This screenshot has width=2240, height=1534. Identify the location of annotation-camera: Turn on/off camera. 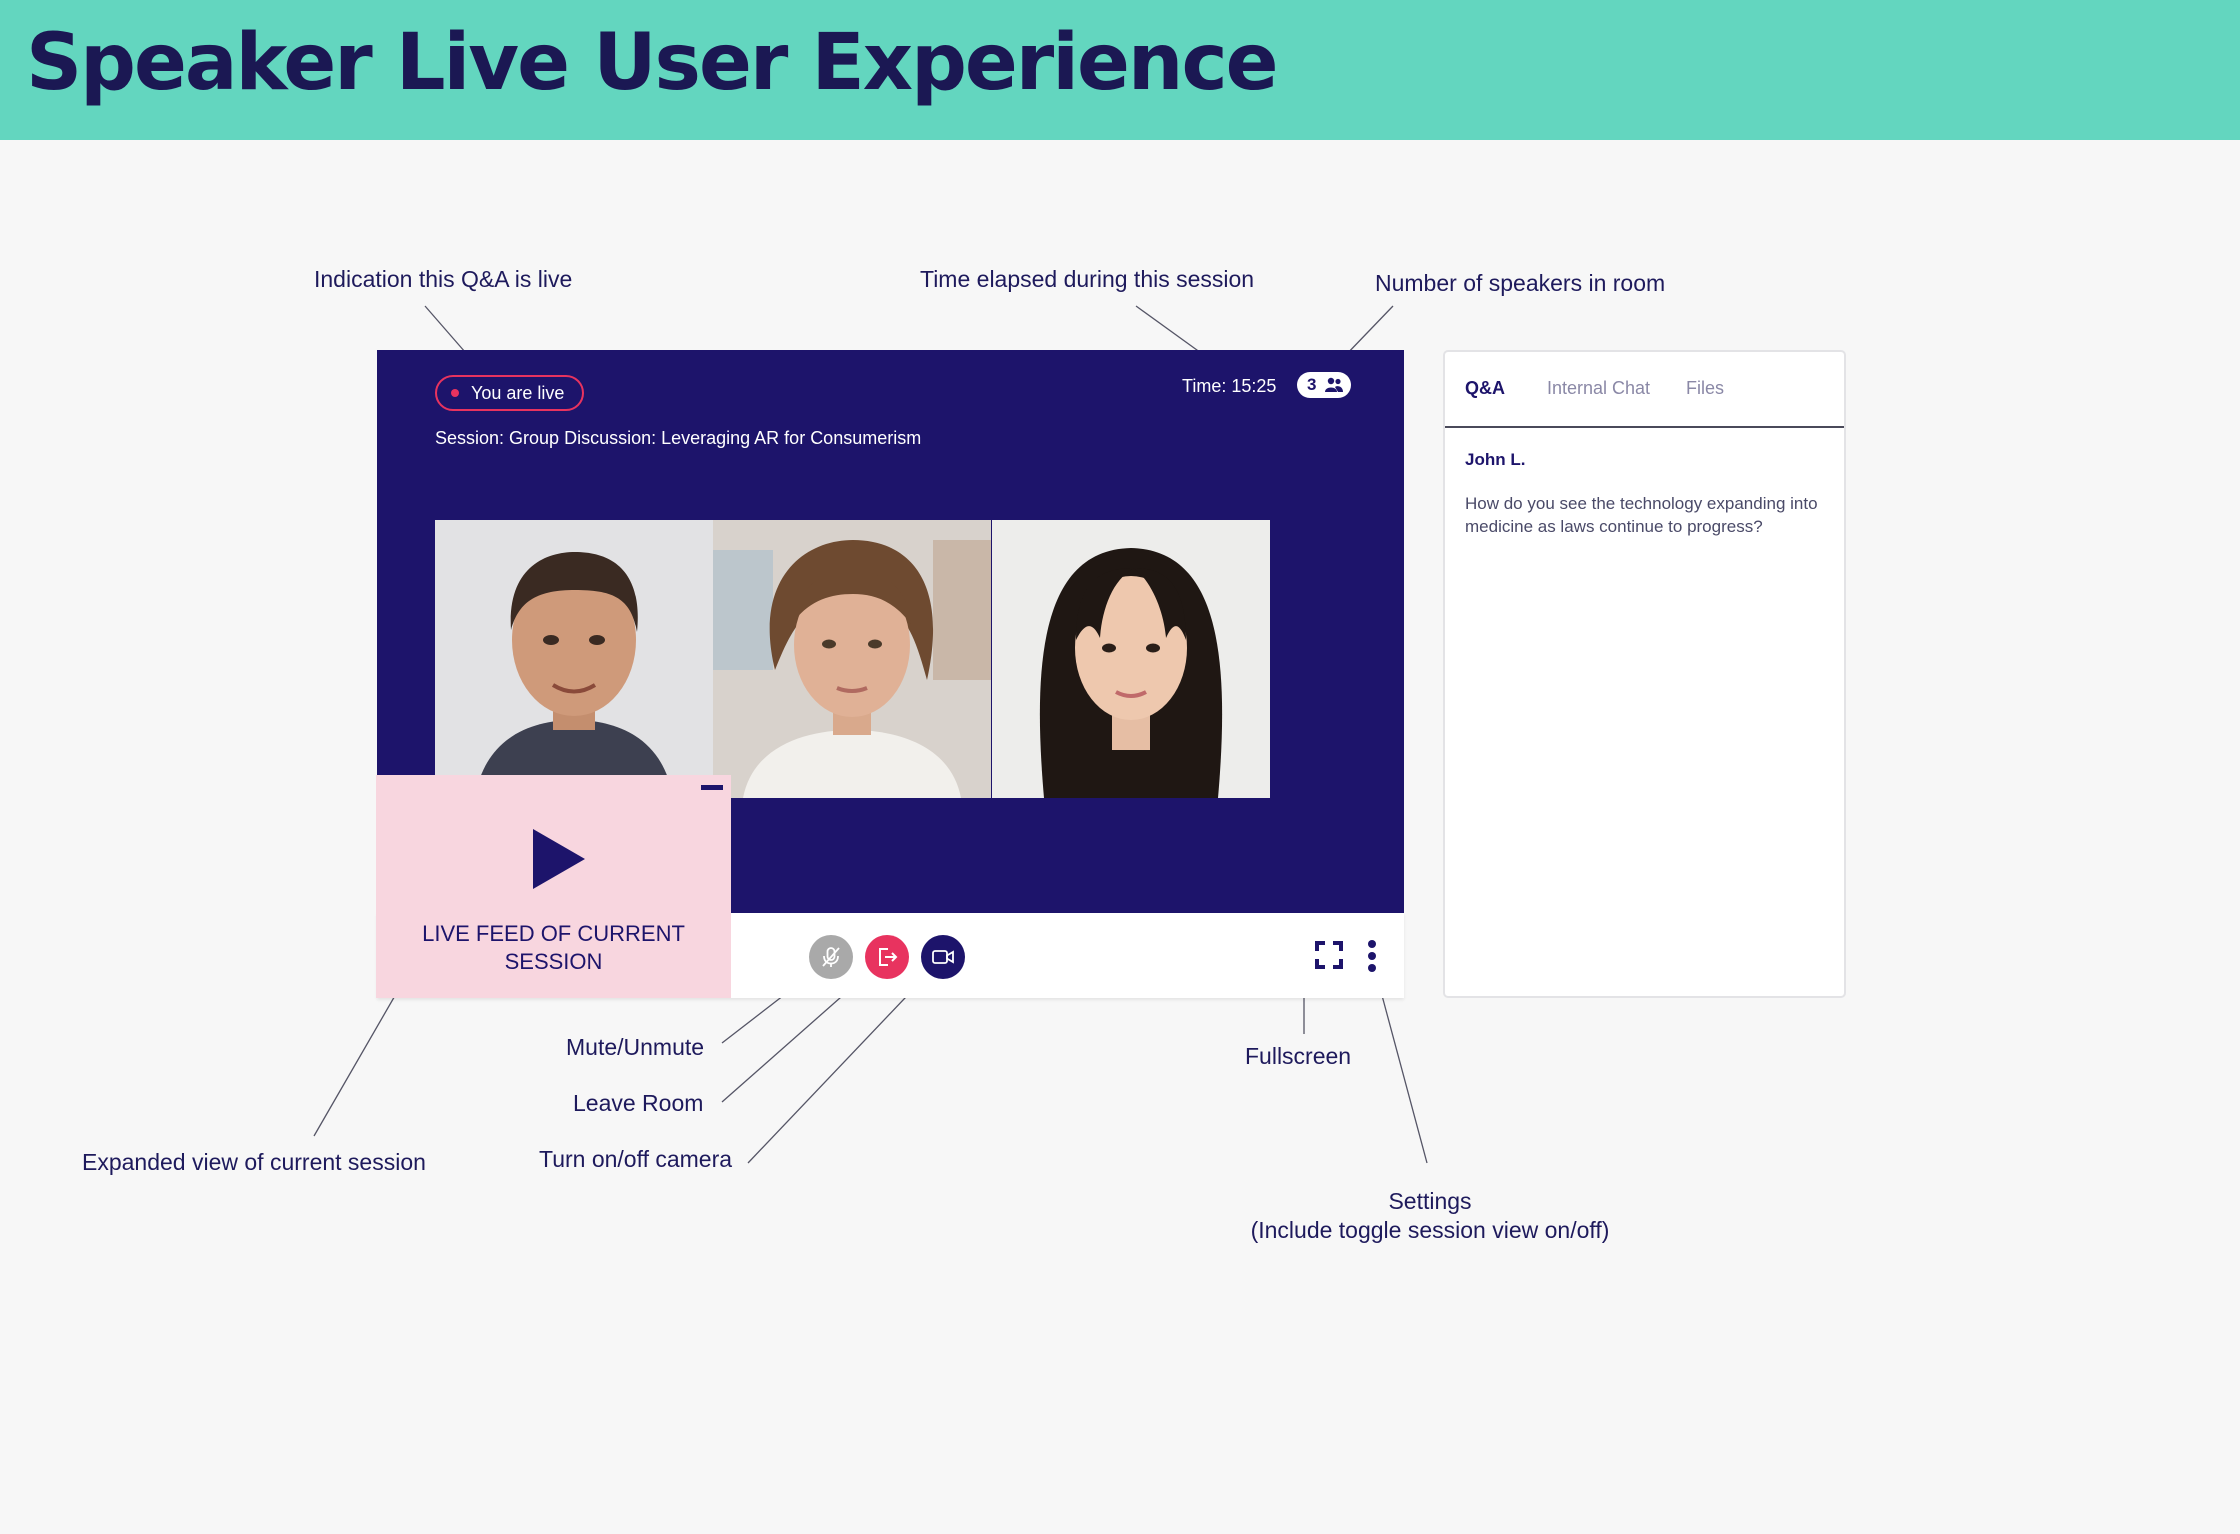
(636, 1159).